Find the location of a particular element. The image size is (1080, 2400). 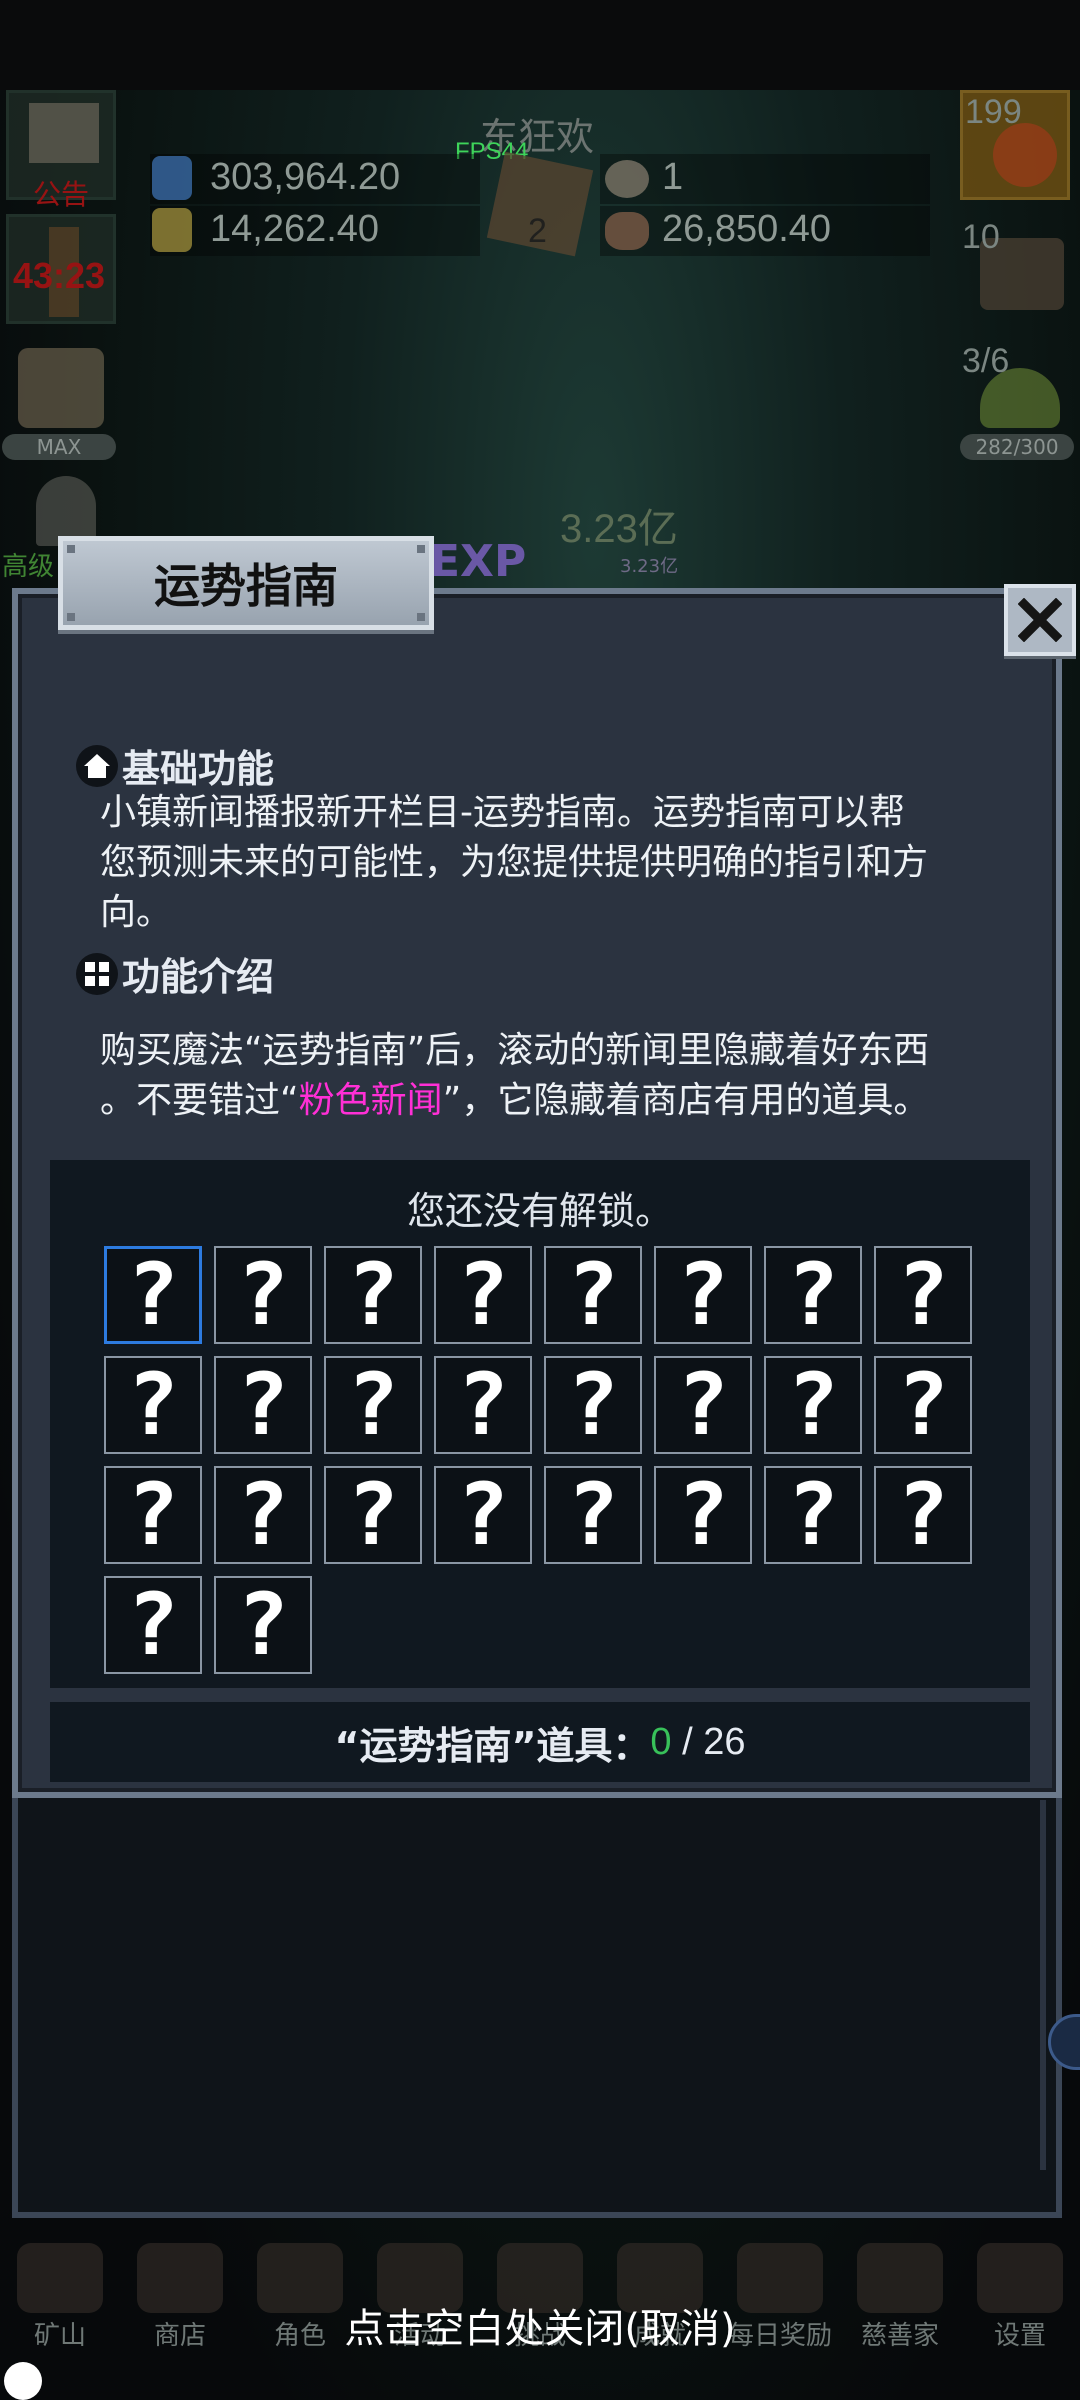

touch-indicator is located at coordinates (23, 2381).